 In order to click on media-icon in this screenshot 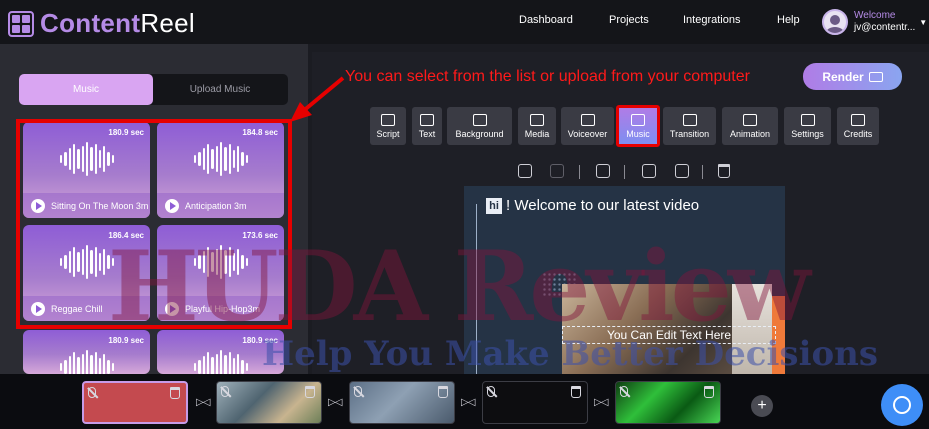, I will do `click(537, 119)`.